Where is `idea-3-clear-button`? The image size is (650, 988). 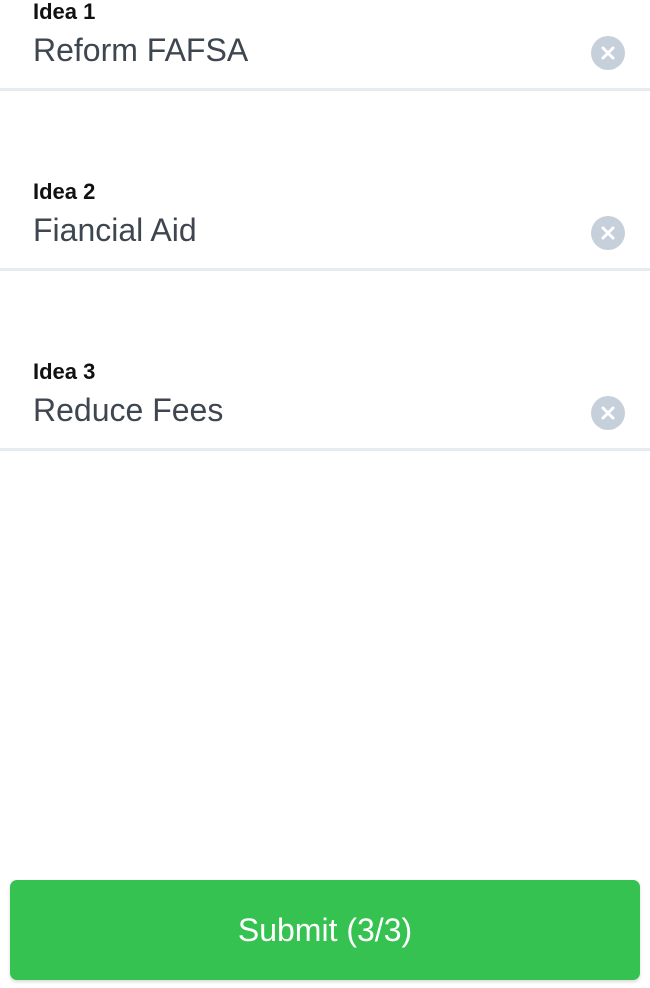
idea-3-clear-button is located at coordinates (608, 413).